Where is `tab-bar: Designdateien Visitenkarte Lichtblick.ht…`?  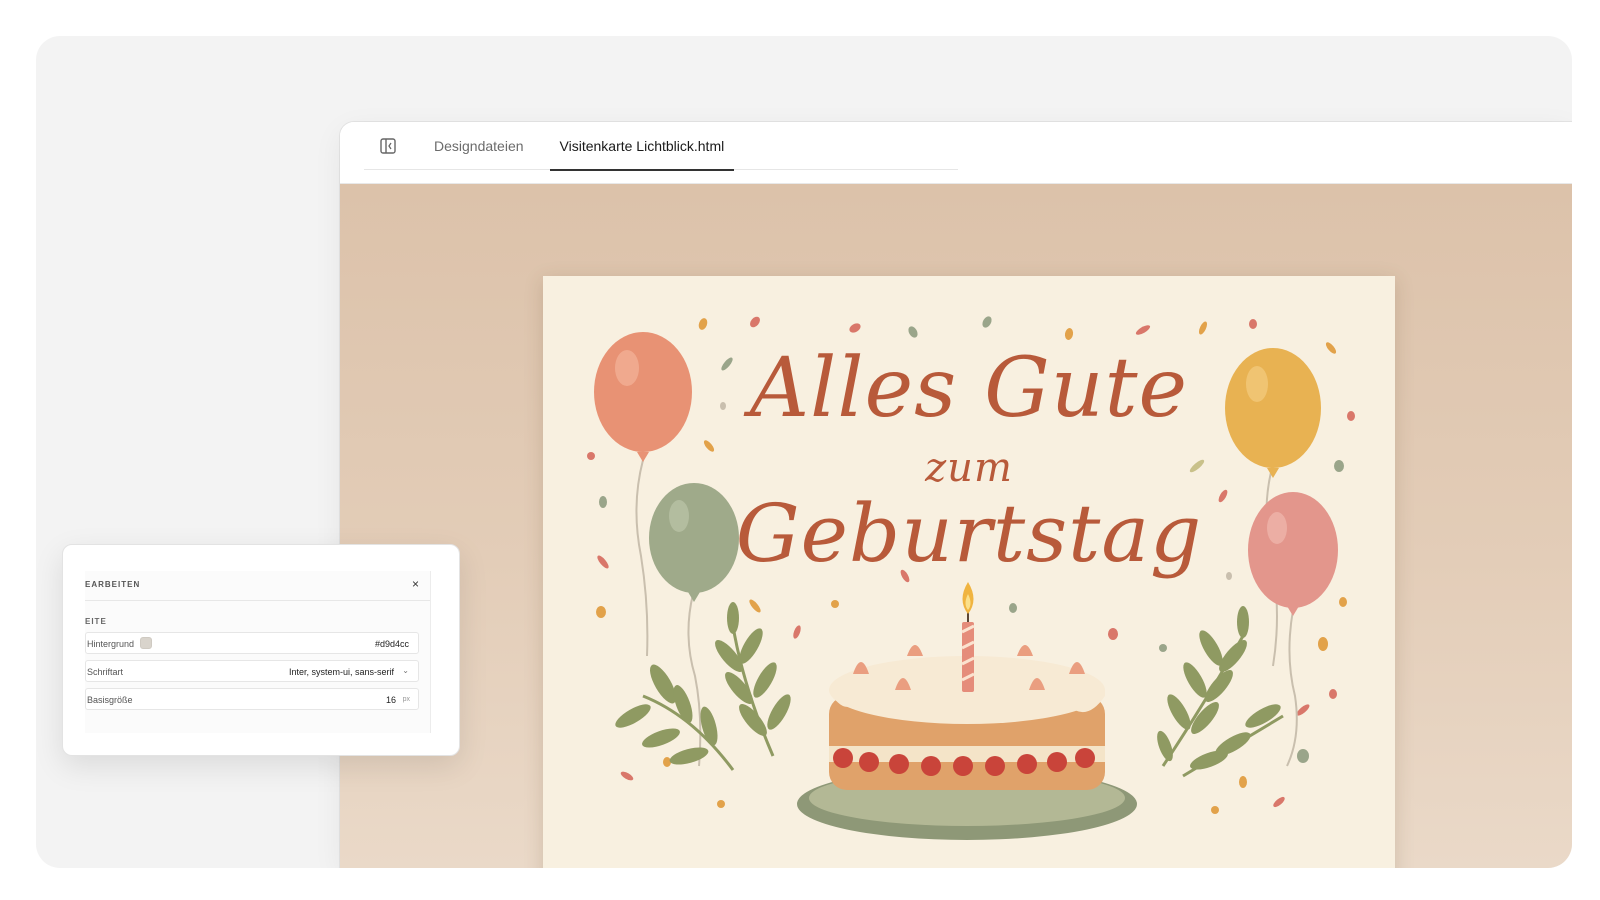 tab-bar: Designdateien Visitenkarte Lichtblick.ht… is located at coordinates (956, 153).